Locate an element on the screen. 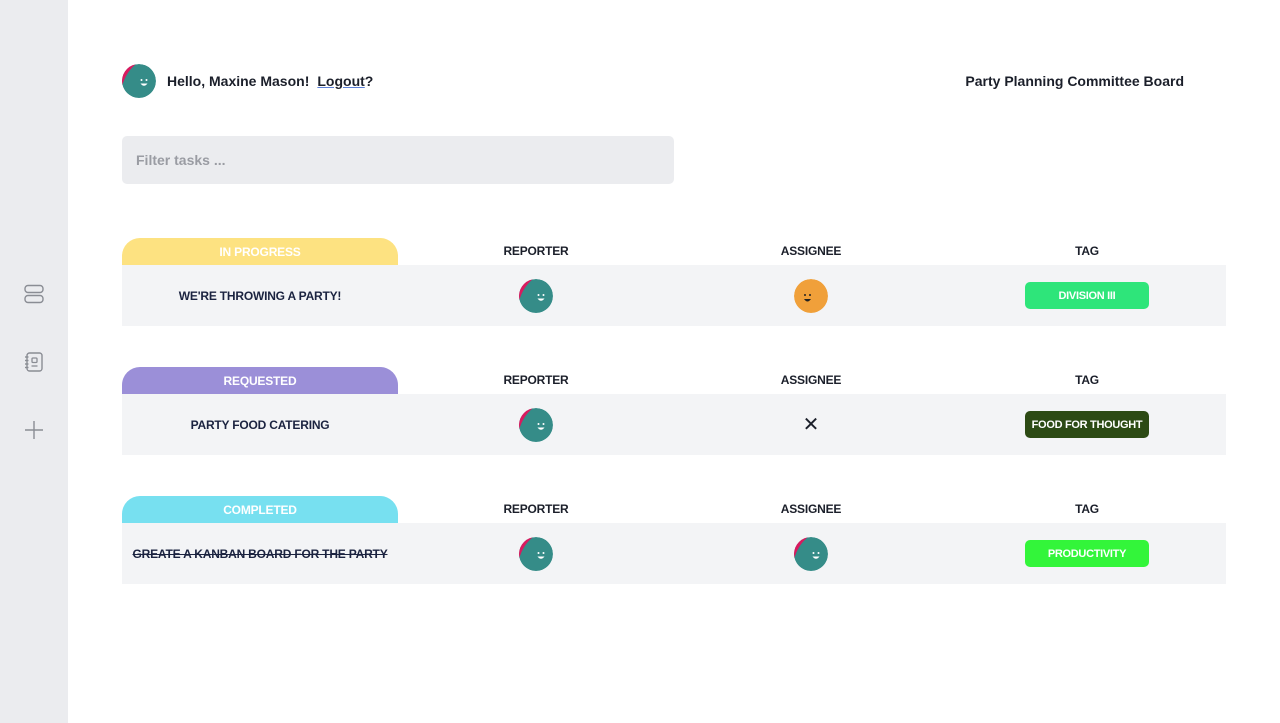  tag-badge: PRODUCTIVITY is located at coordinates (1087, 553).